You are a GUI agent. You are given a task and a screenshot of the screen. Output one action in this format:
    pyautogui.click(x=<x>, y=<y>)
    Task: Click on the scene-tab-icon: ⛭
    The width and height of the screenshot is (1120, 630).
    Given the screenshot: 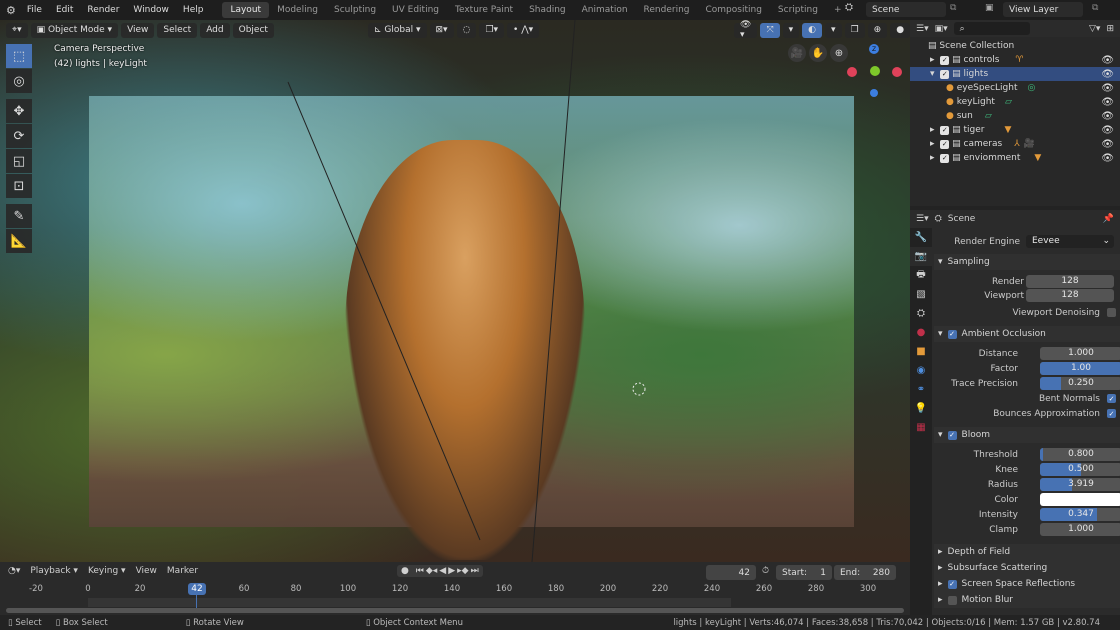 What is the action you would take?
    pyautogui.click(x=921, y=313)
    